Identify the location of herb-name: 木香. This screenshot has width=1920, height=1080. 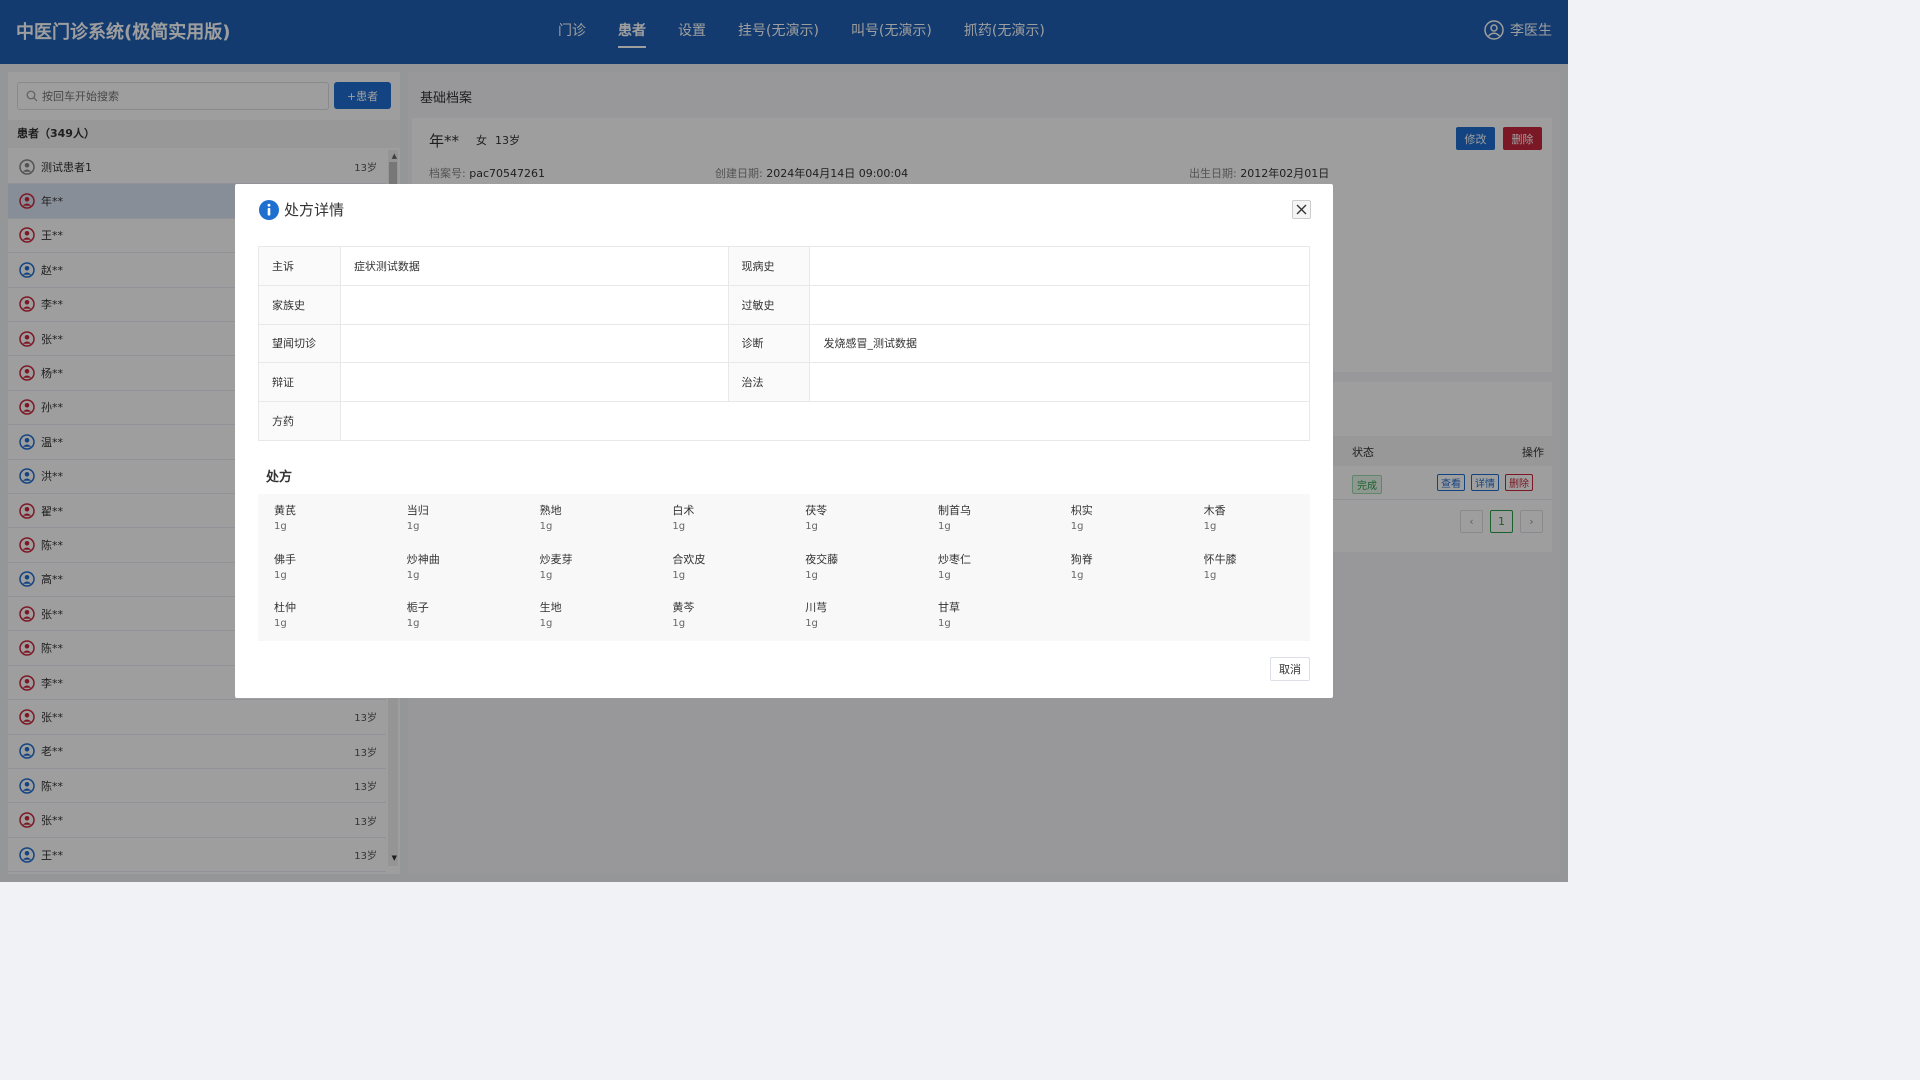
(1214, 510).